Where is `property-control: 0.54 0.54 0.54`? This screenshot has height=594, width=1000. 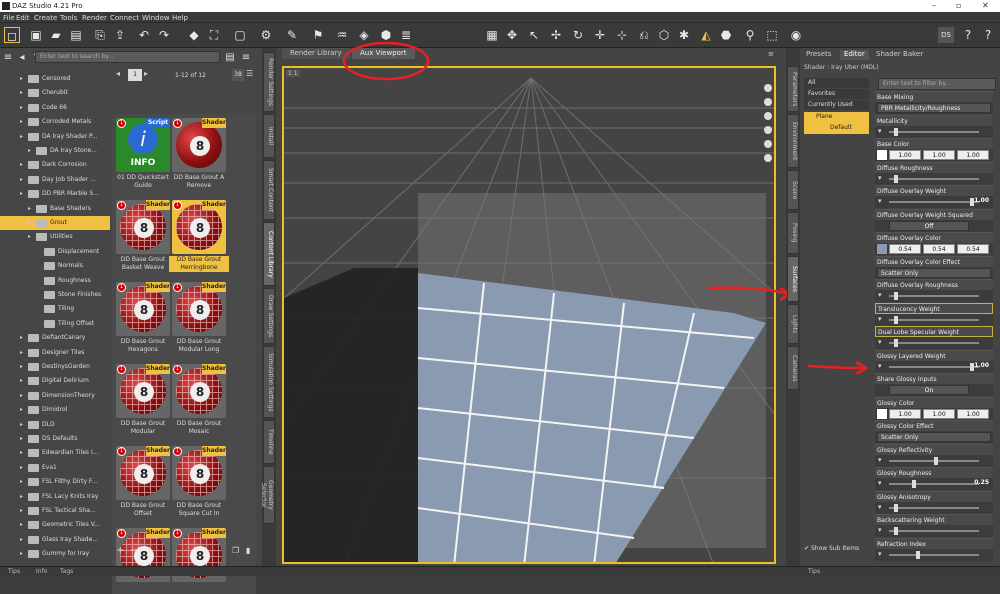
property-control: 0.54 0.54 0.54 is located at coordinates (934, 249).